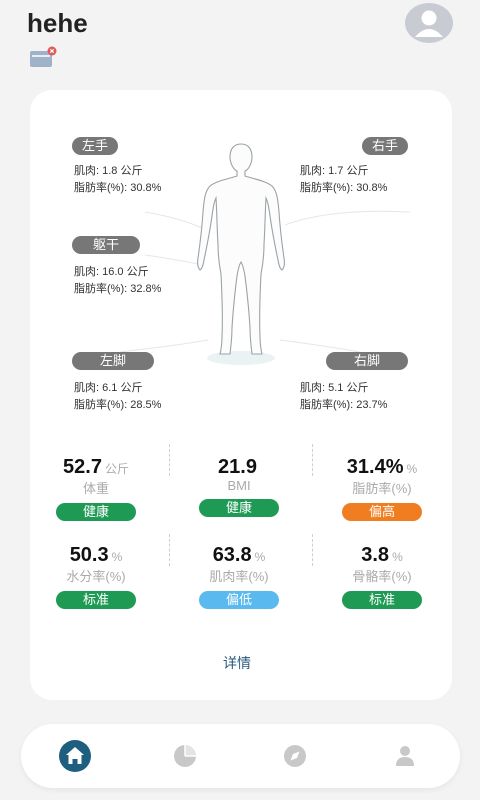 This screenshot has width=480, height=800. I want to click on segment-pill-trunk: 躯干, so click(106, 245).